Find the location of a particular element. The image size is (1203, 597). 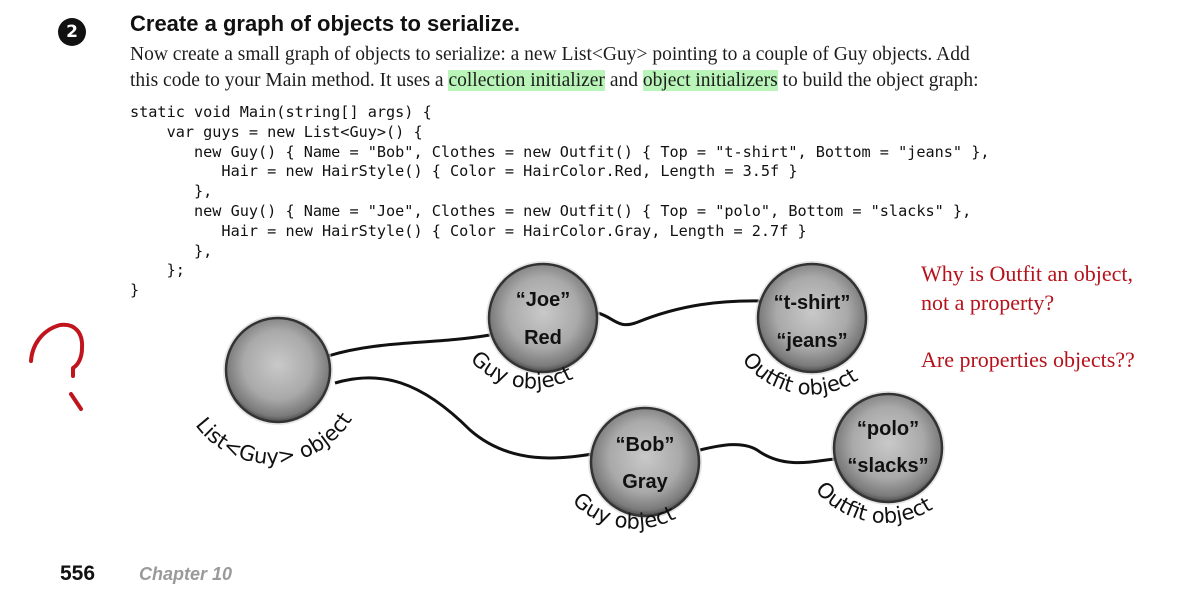

handwritten-question-mark-icon is located at coordinates (57, 366).